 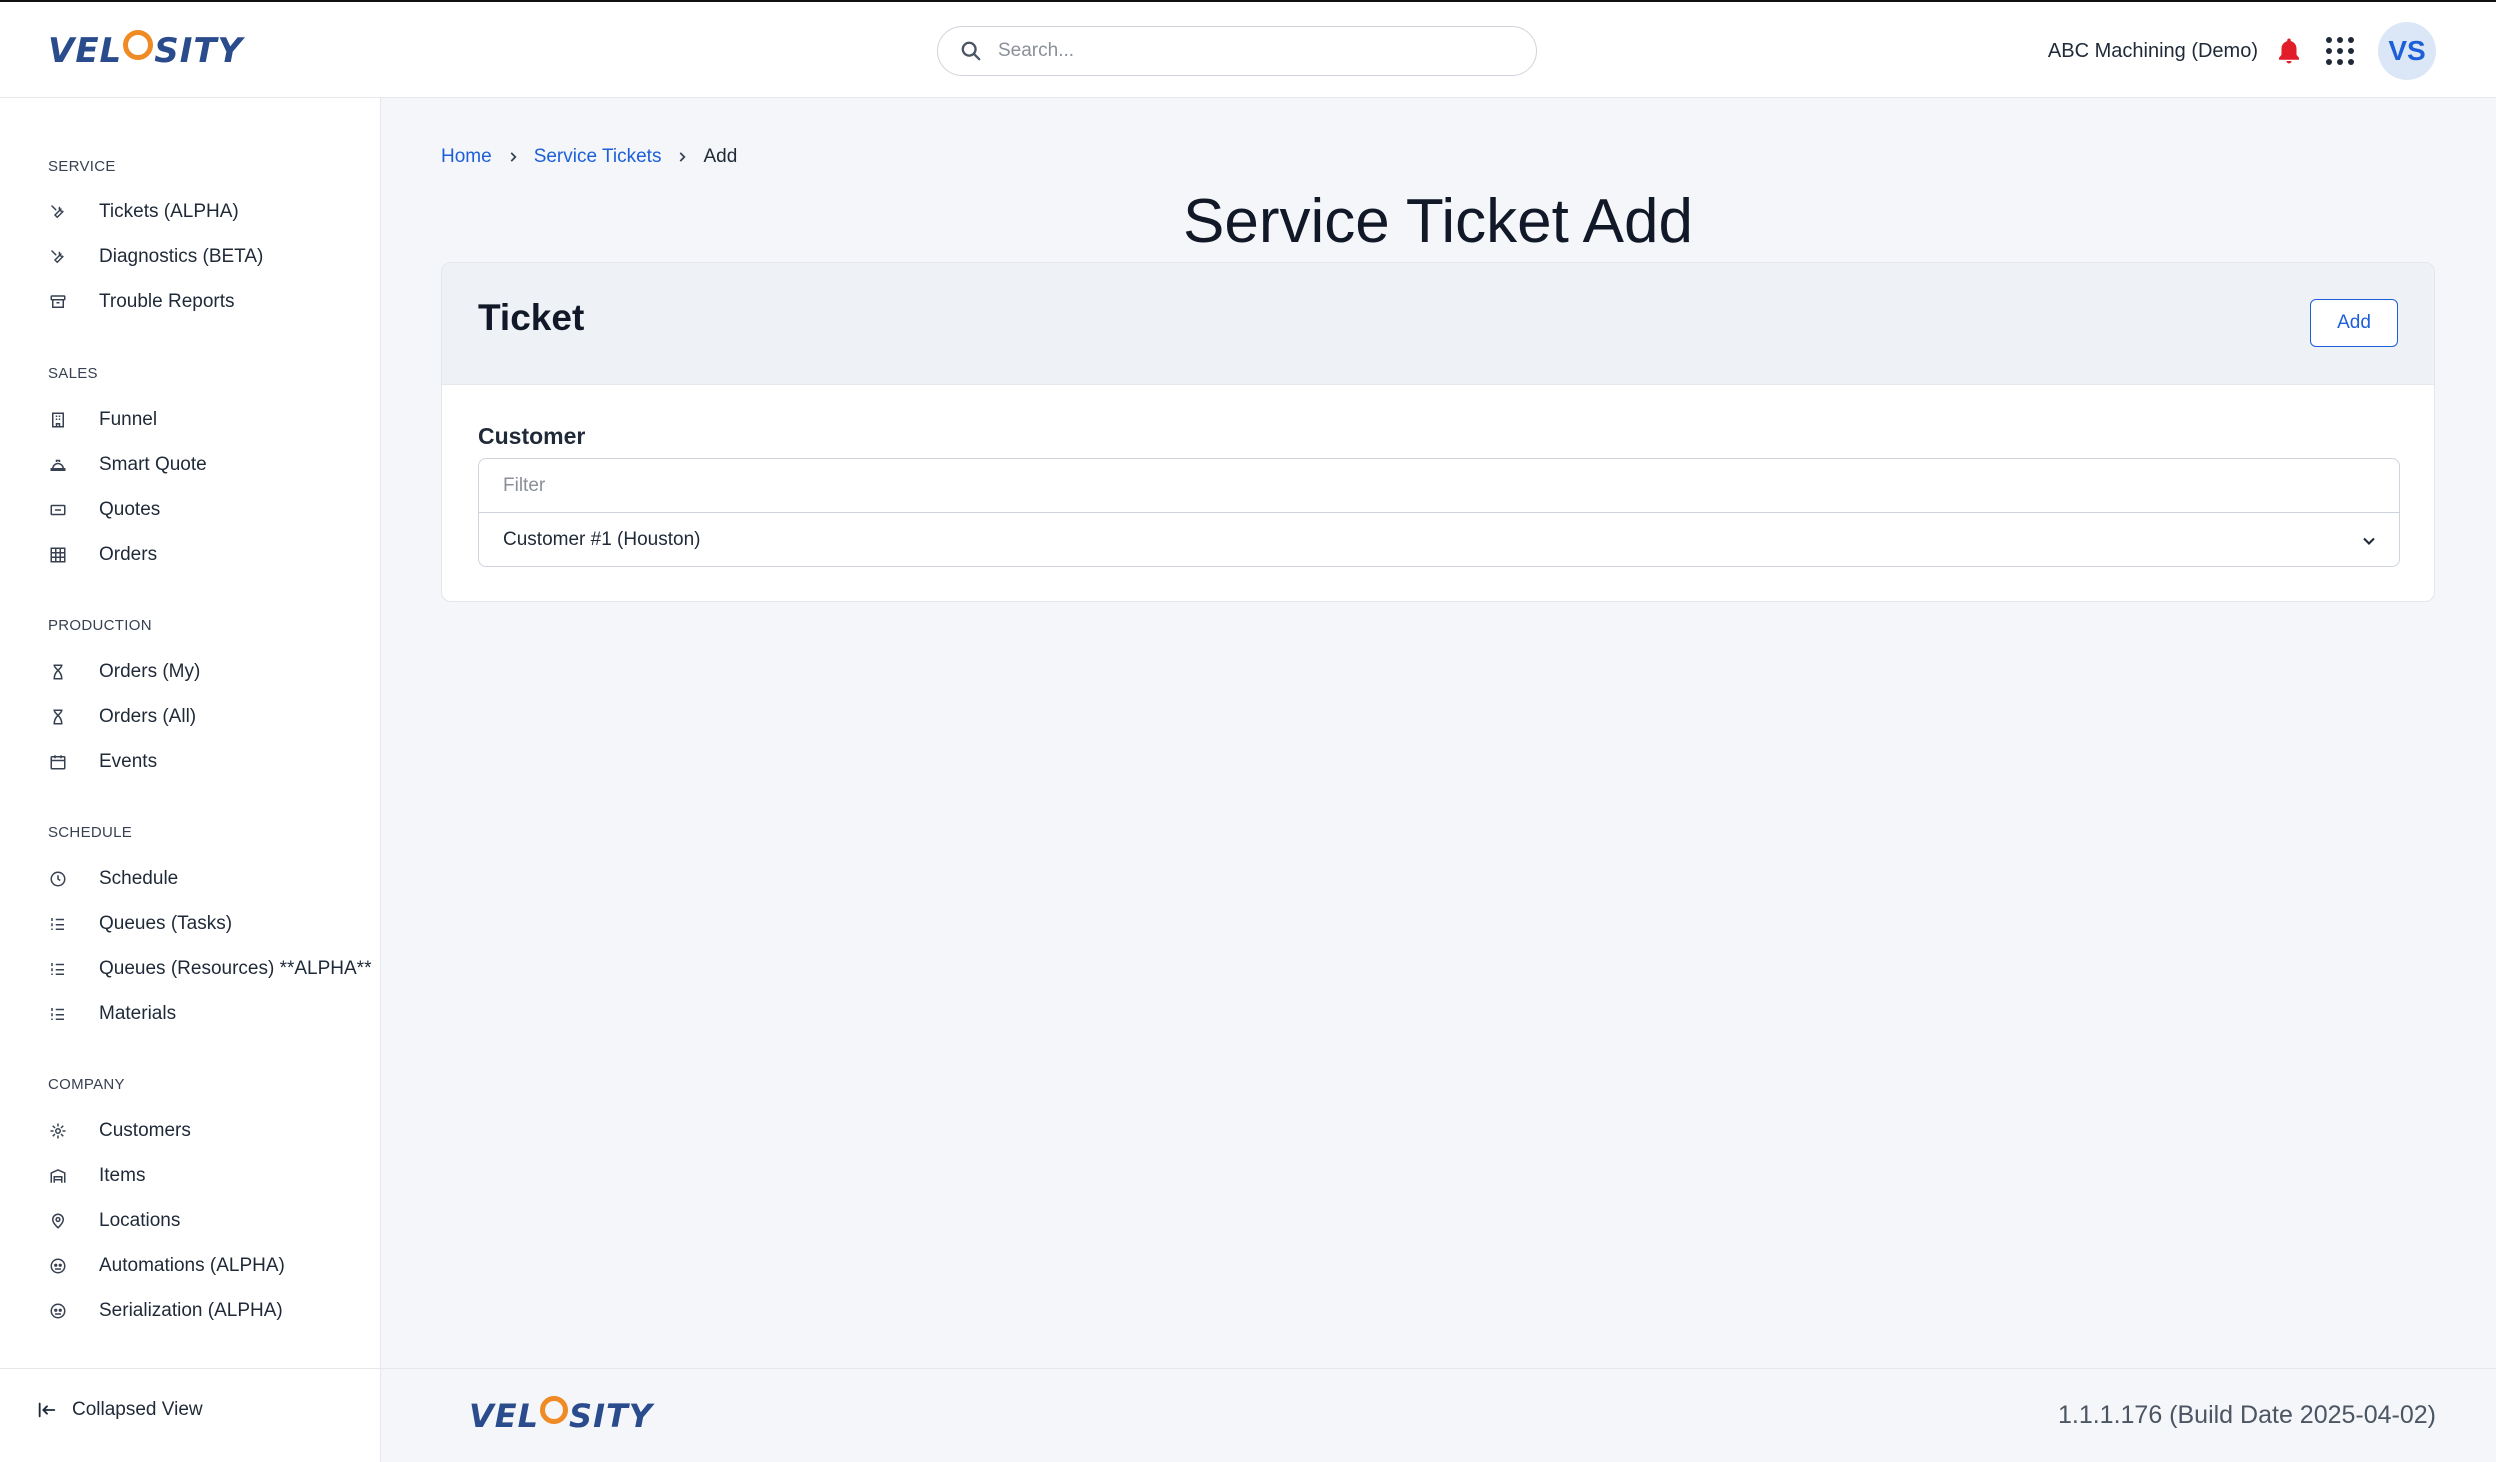 What do you see at coordinates (1438, 324) in the screenshot?
I see `card-header: Ticket Add` at bounding box center [1438, 324].